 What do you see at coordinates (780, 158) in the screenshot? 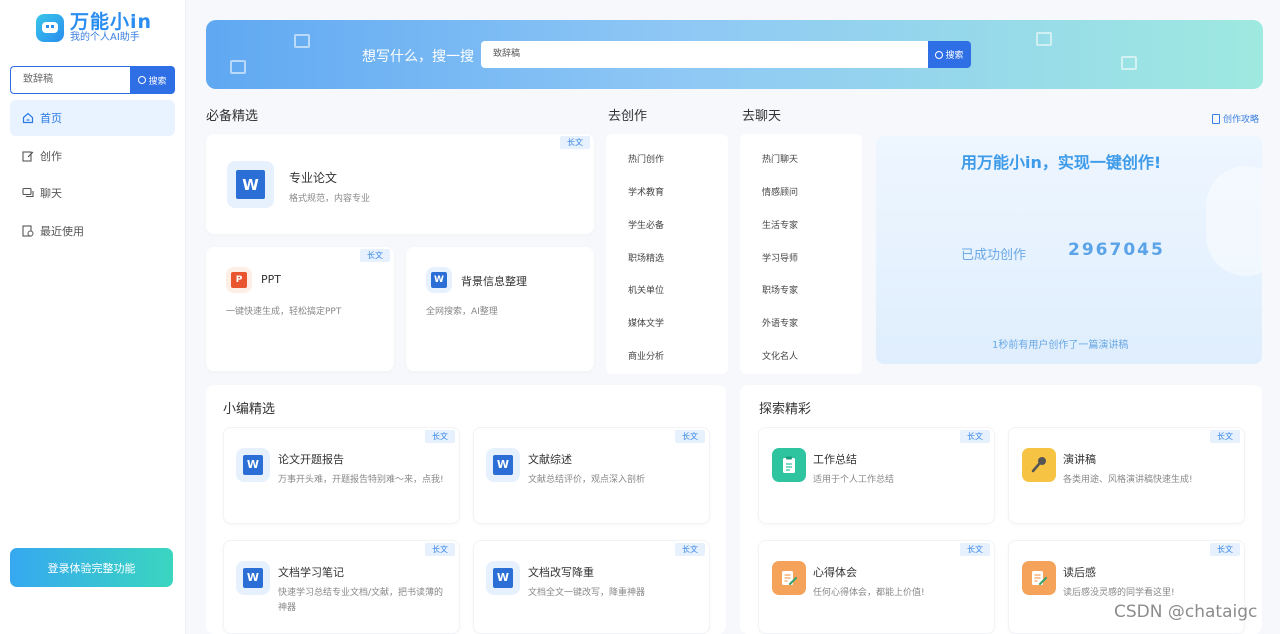
I see `chat-item: 热门聊天` at bounding box center [780, 158].